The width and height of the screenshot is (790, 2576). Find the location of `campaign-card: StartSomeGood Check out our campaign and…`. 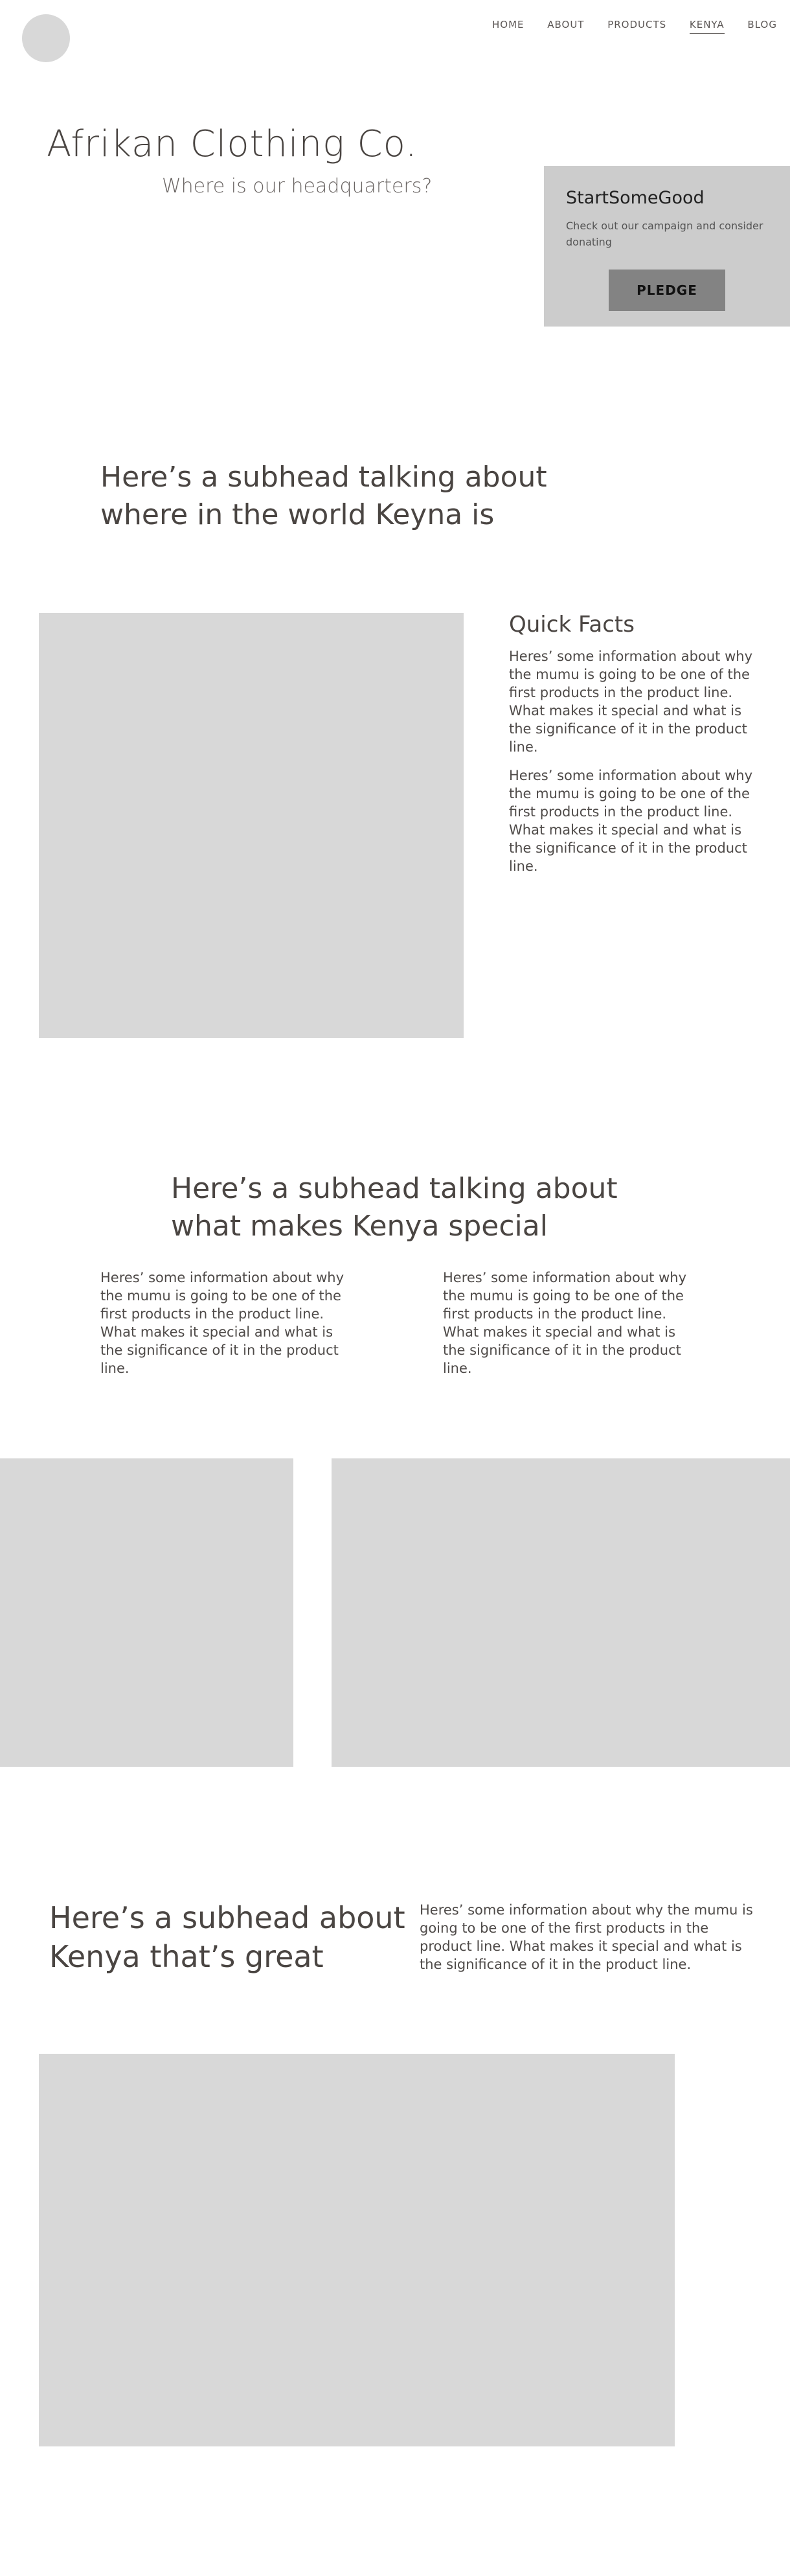

campaign-card: StartSomeGood Check out our campaign and… is located at coordinates (667, 246).